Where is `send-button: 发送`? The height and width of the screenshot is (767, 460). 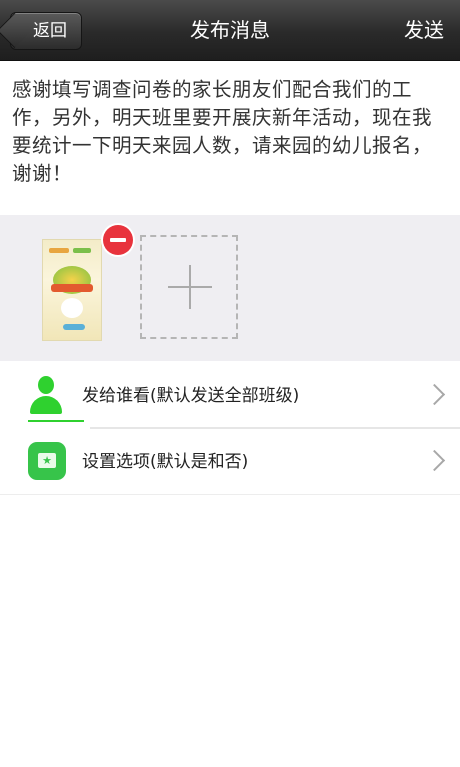 send-button: 发送 is located at coordinates (424, 30).